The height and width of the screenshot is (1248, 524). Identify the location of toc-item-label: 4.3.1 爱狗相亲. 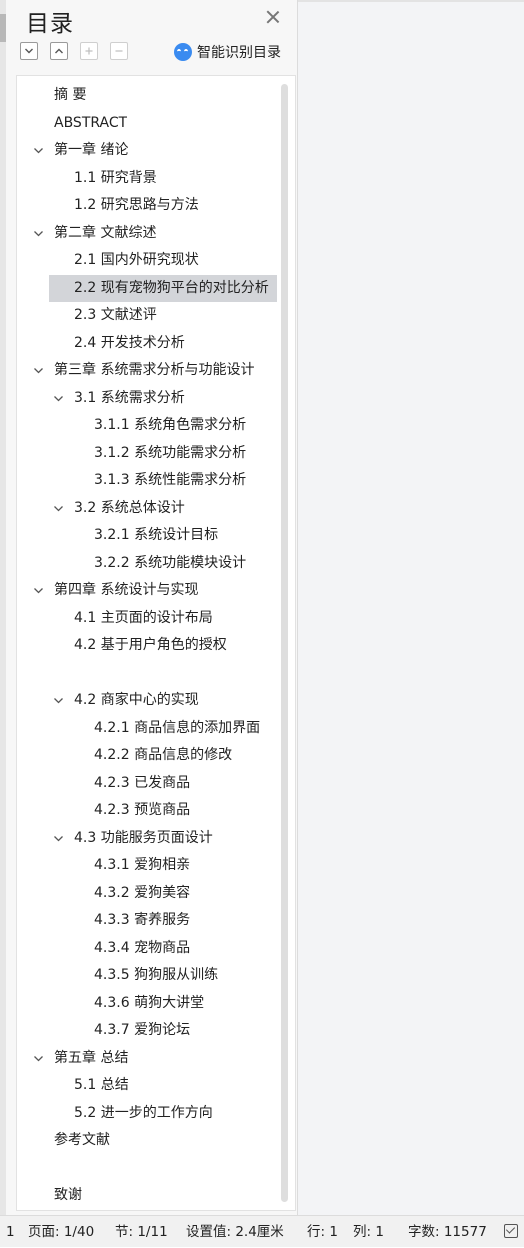
(142, 865).